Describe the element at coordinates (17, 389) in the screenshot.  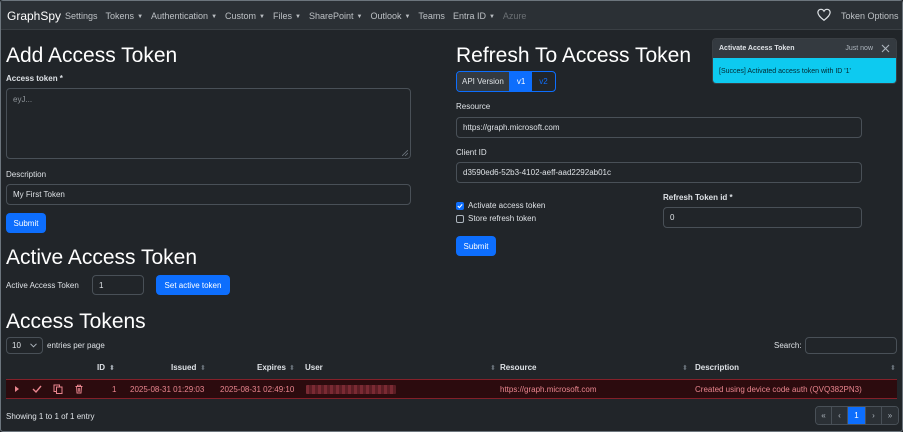
I see `expand-icon` at that location.